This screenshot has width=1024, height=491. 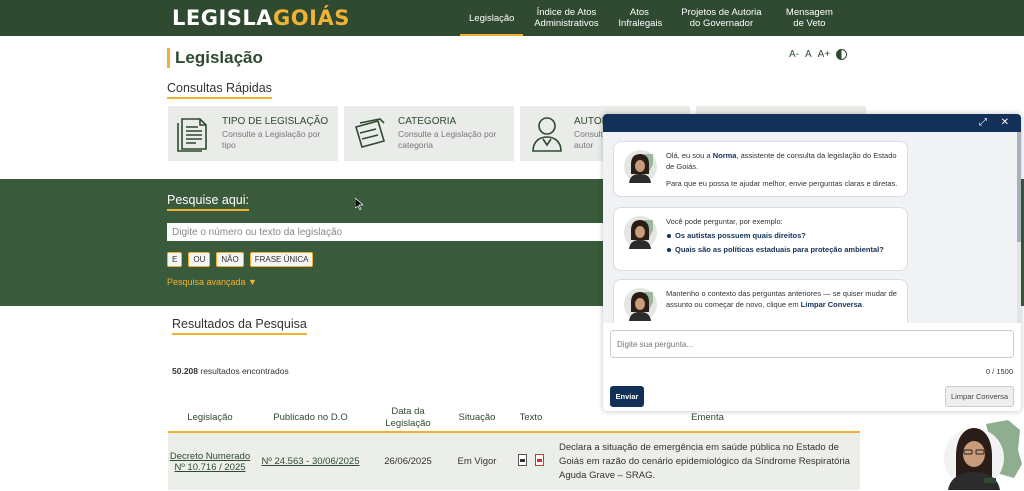 What do you see at coordinates (310, 418) in the screenshot?
I see `col-publicado: Publicado no D.O` at bounding box center [310, 418].